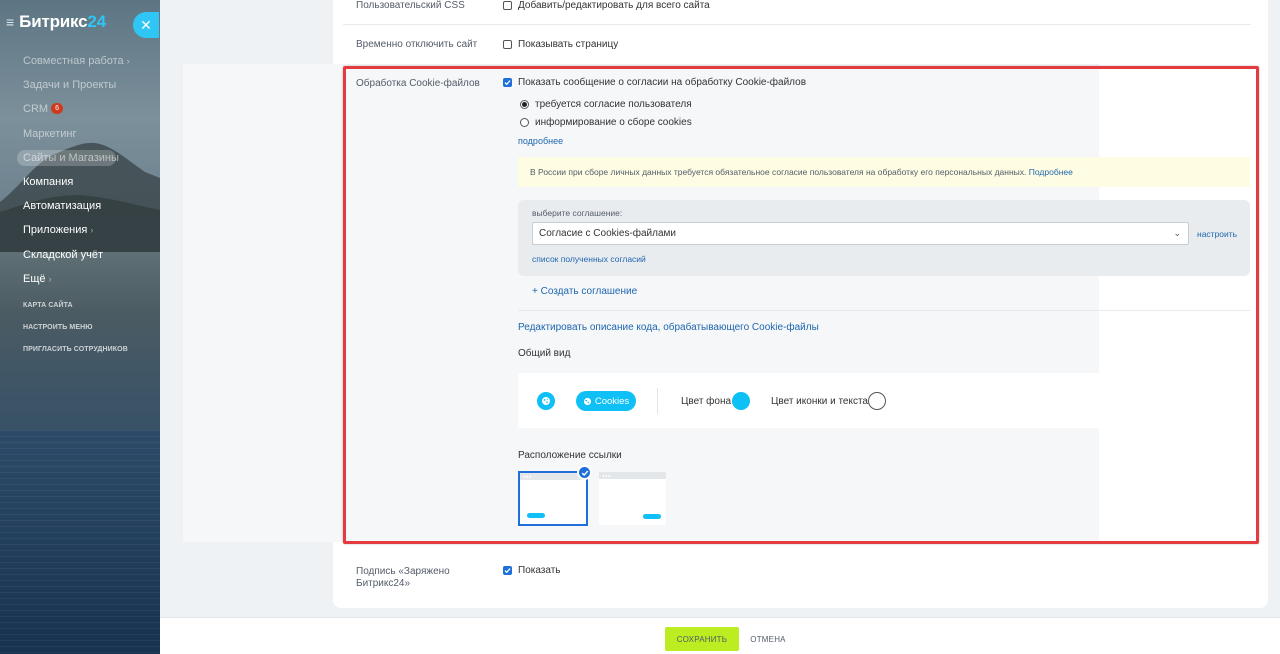  Describe the element at coordinates (507, 570) in the screenshot. I see `powered-by-checkbox` at that location.